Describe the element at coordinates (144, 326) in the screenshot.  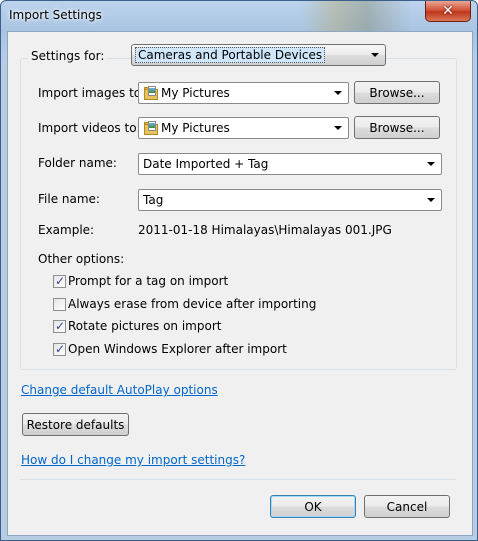
I see `rotate-pictures-label: Rotate pictures on import` at that location.